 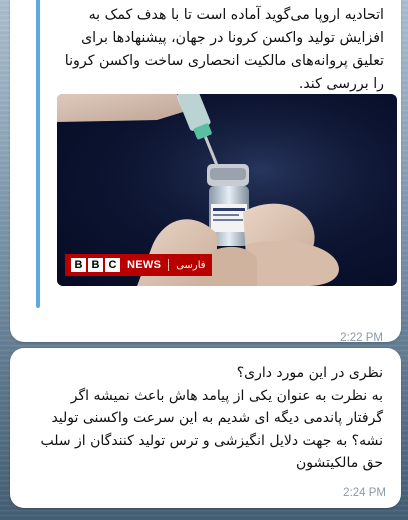 I want to click on bbc-logo-divider, so click(x=169, y=265).